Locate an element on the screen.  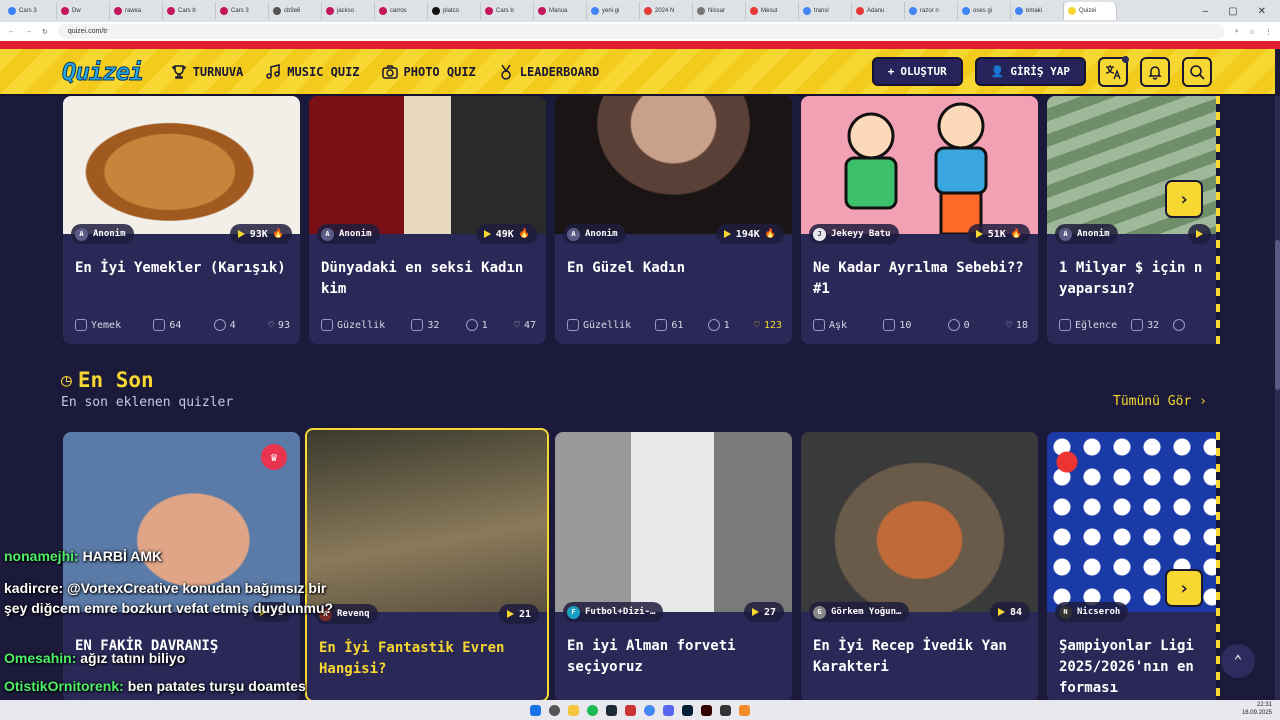
quiz-title: En İyi Fantastik Evren Hangisi? is located at coordinates (426, 659).